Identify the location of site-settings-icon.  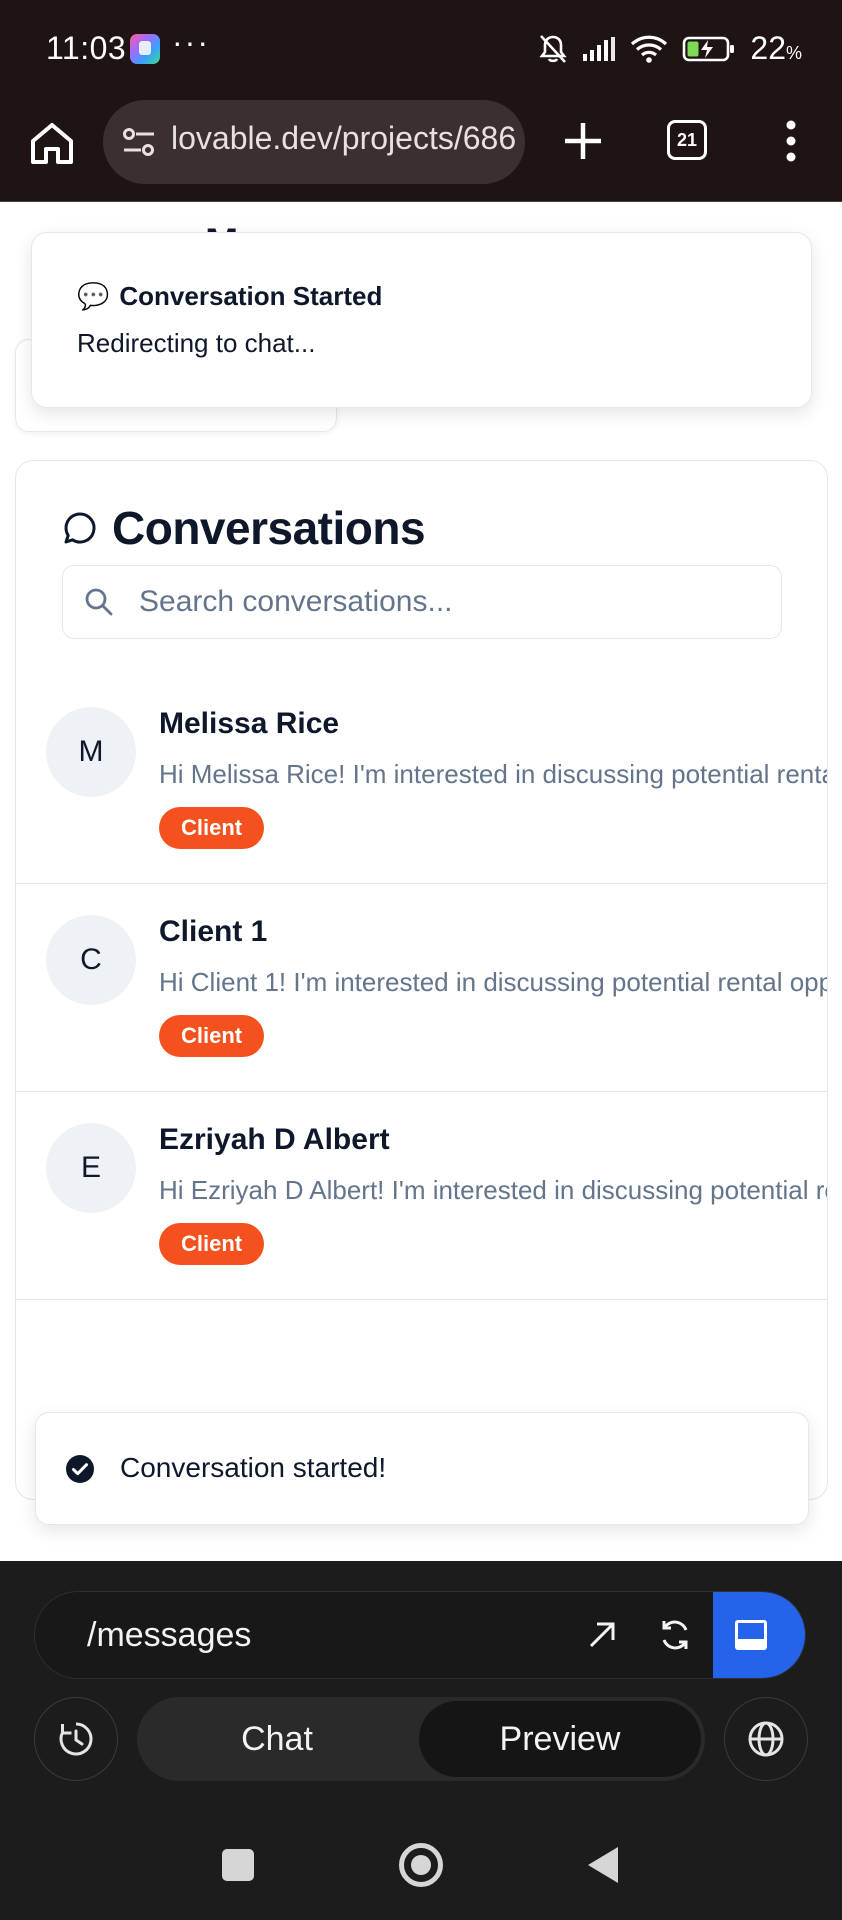
(139, 142).